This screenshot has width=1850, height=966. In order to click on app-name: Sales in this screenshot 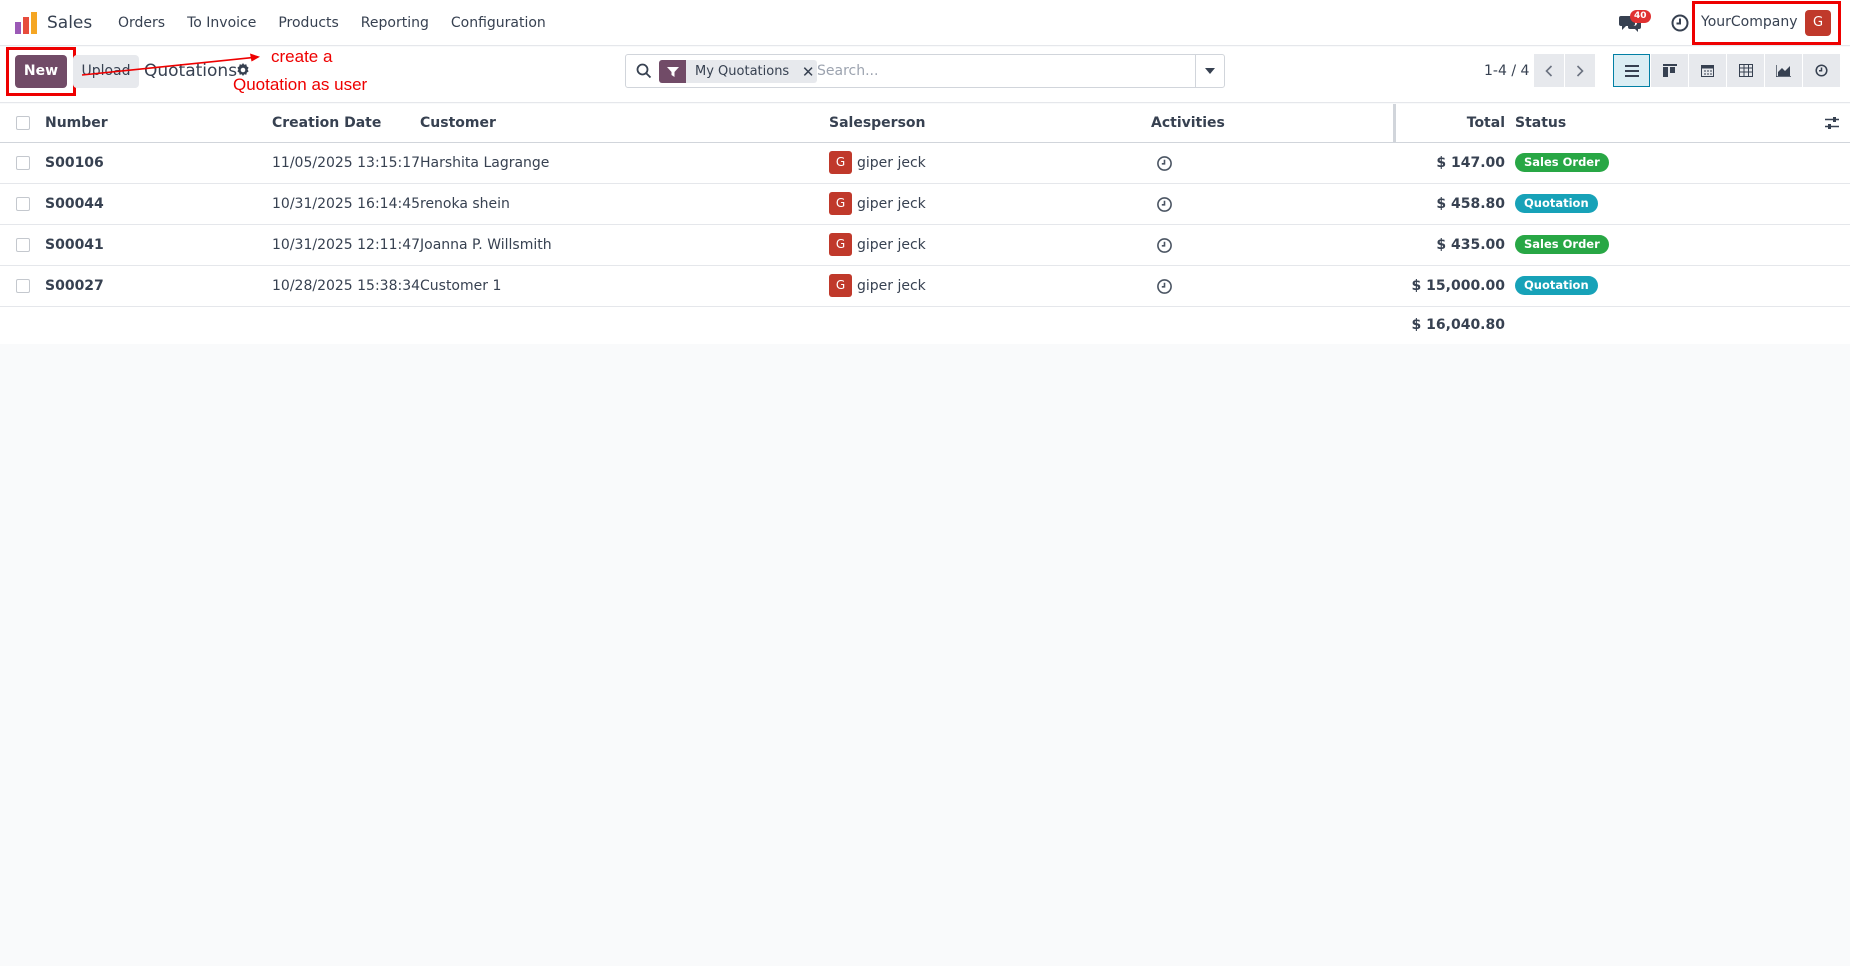, I will do `click(69, 23)`.